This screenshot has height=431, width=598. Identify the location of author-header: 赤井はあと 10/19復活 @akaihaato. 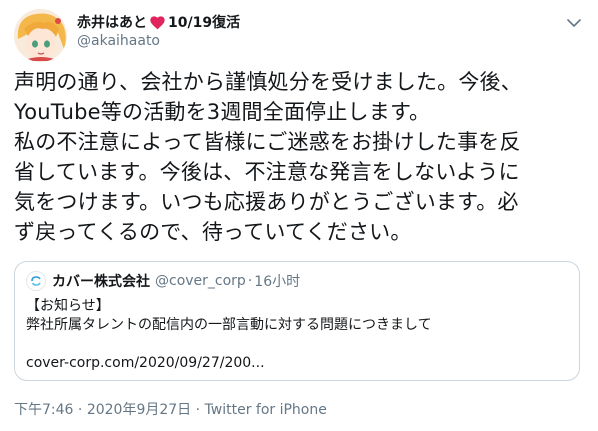
(158, 30).